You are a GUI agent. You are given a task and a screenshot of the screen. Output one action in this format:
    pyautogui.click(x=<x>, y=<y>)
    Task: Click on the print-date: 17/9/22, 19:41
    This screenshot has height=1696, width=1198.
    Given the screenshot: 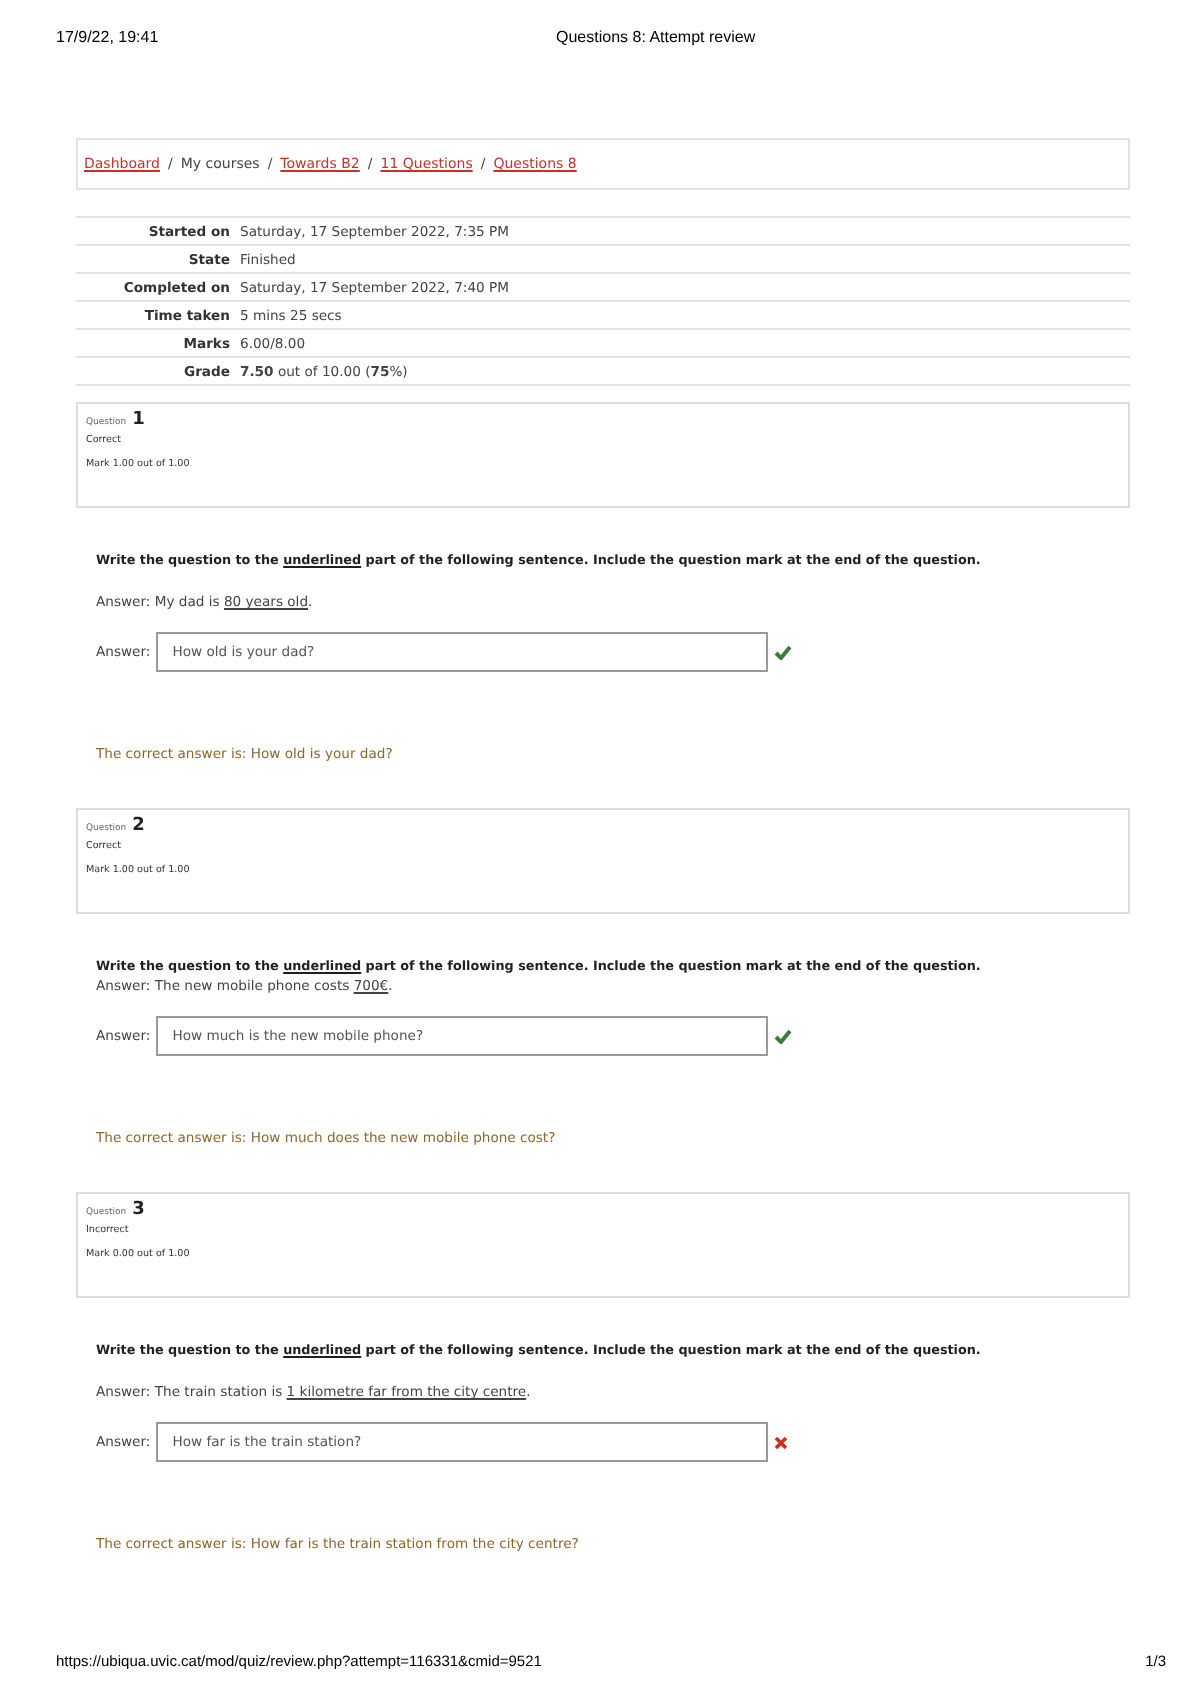 What is the action you would take?
    pyautogui.click(x=108, y=39)
    